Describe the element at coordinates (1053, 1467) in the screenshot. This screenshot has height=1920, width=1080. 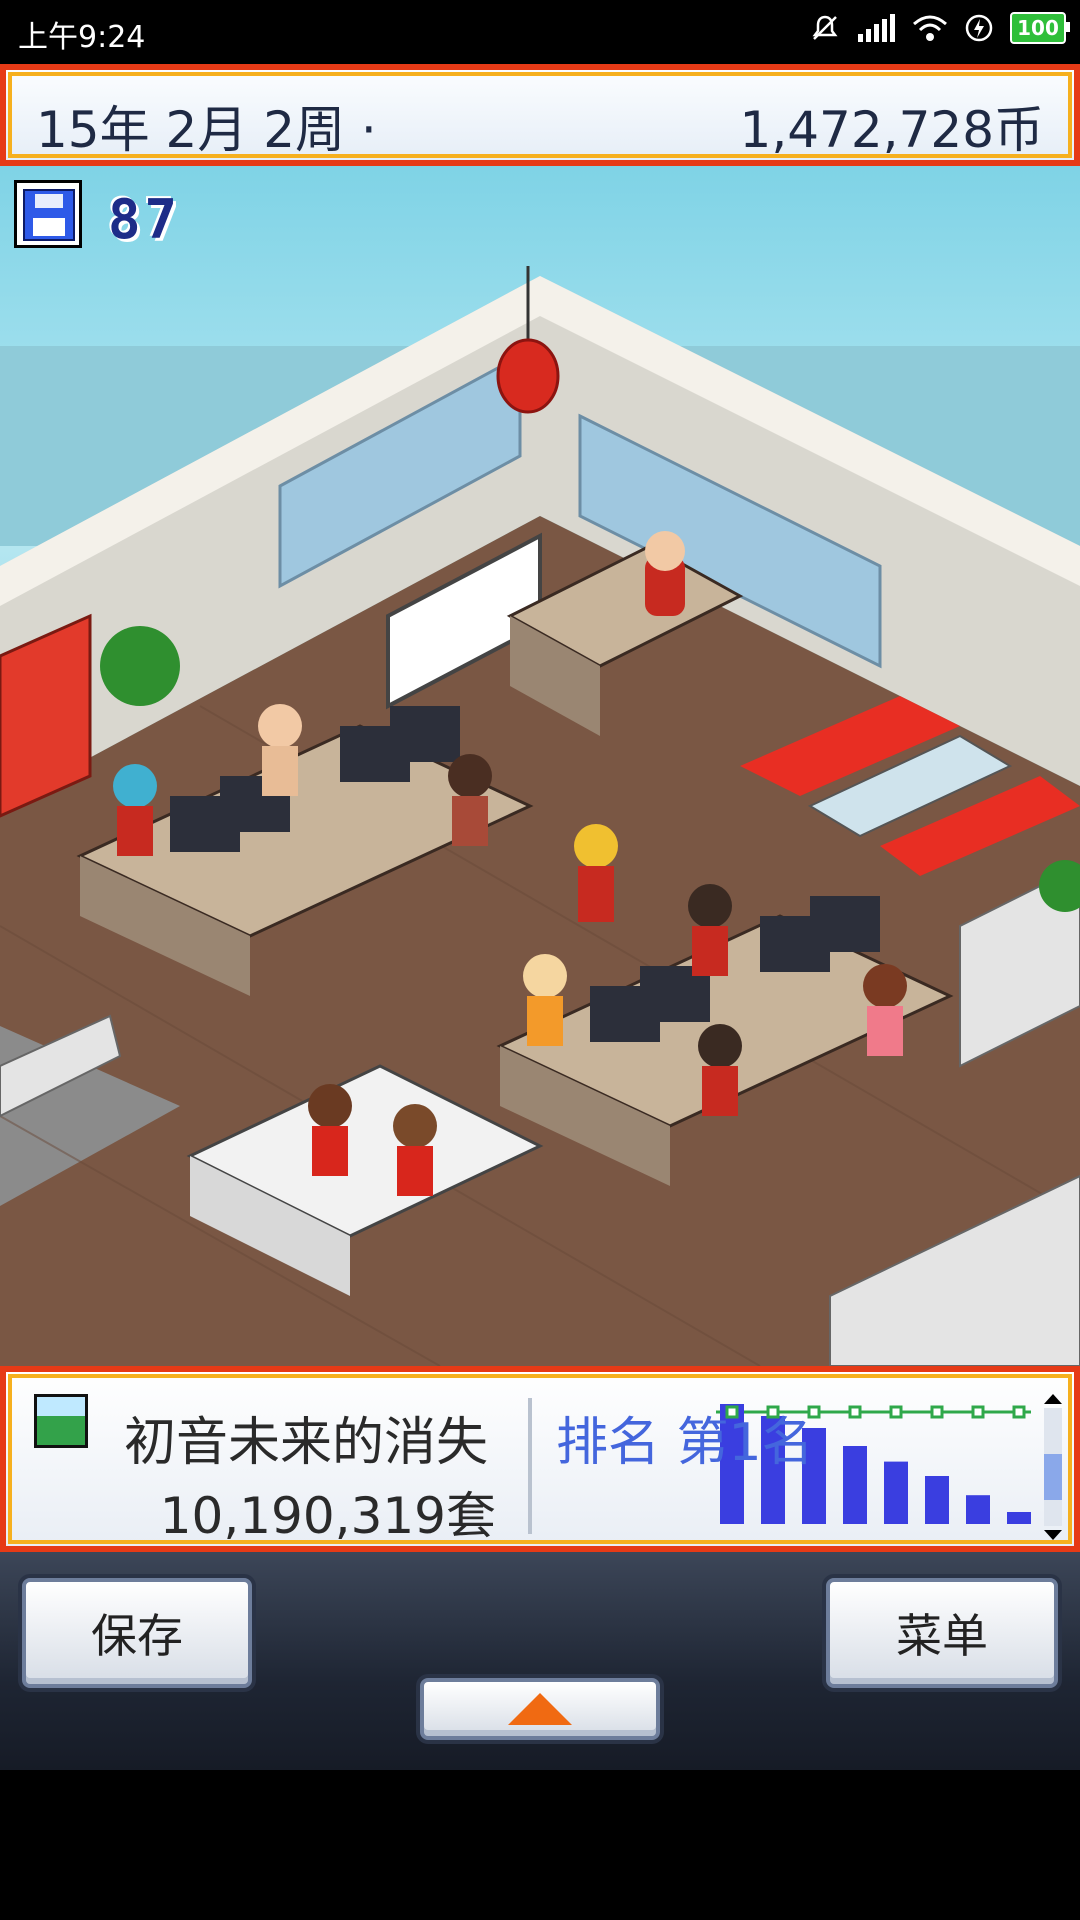
I see `panel-scrollbar` at that location.